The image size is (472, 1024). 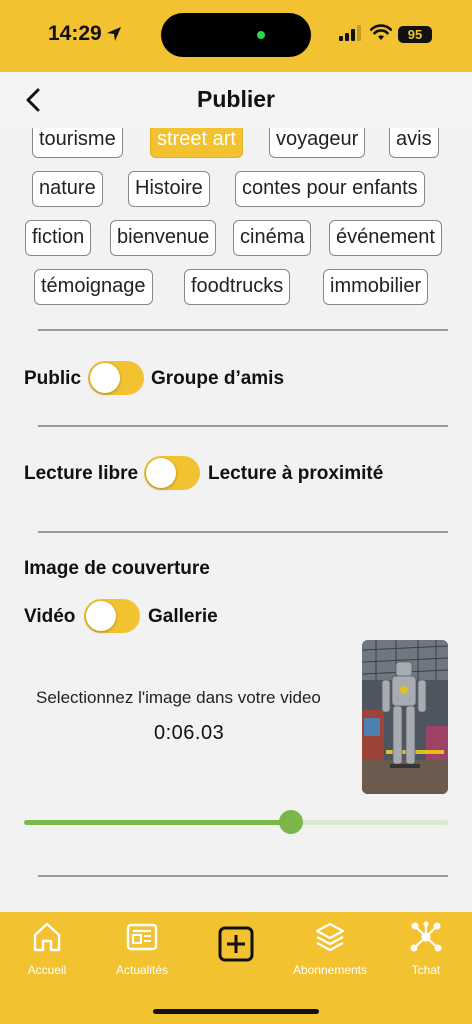 I want to click on cover-section-title: Image de couverture, so click(x=117, y=568).